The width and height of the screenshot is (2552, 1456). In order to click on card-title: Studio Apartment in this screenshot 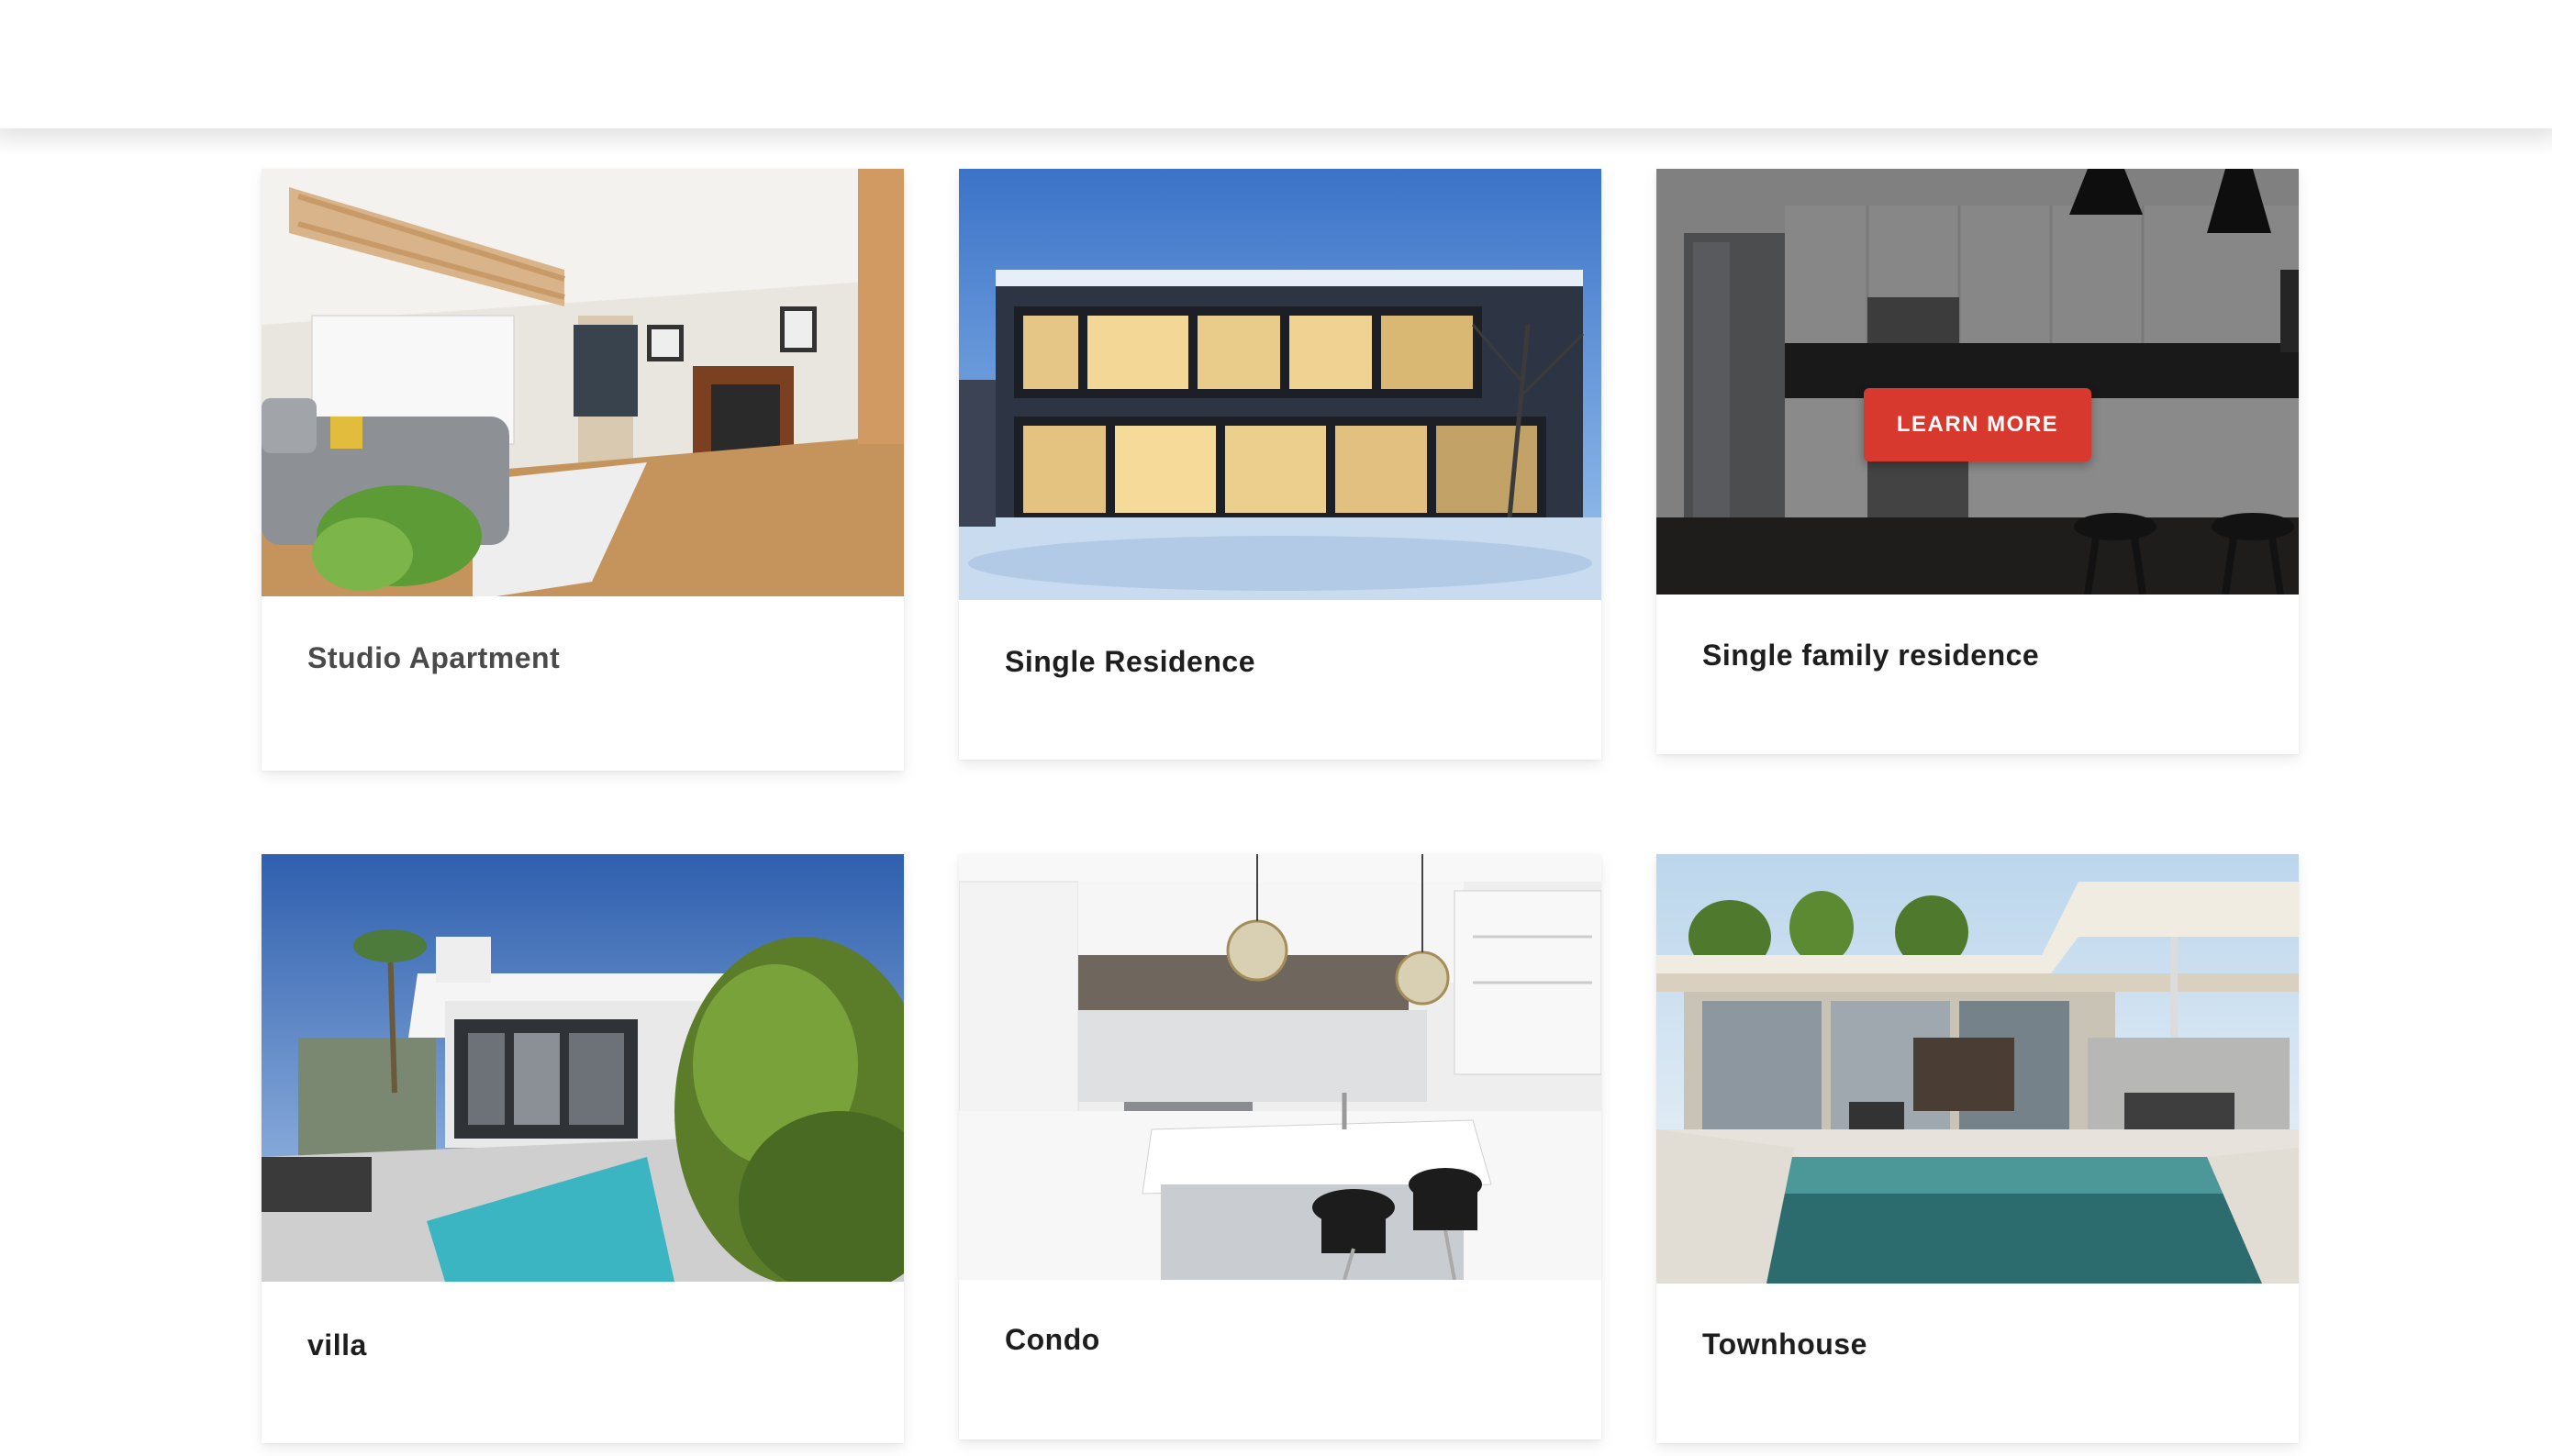, I will do `click(434, 657)`.